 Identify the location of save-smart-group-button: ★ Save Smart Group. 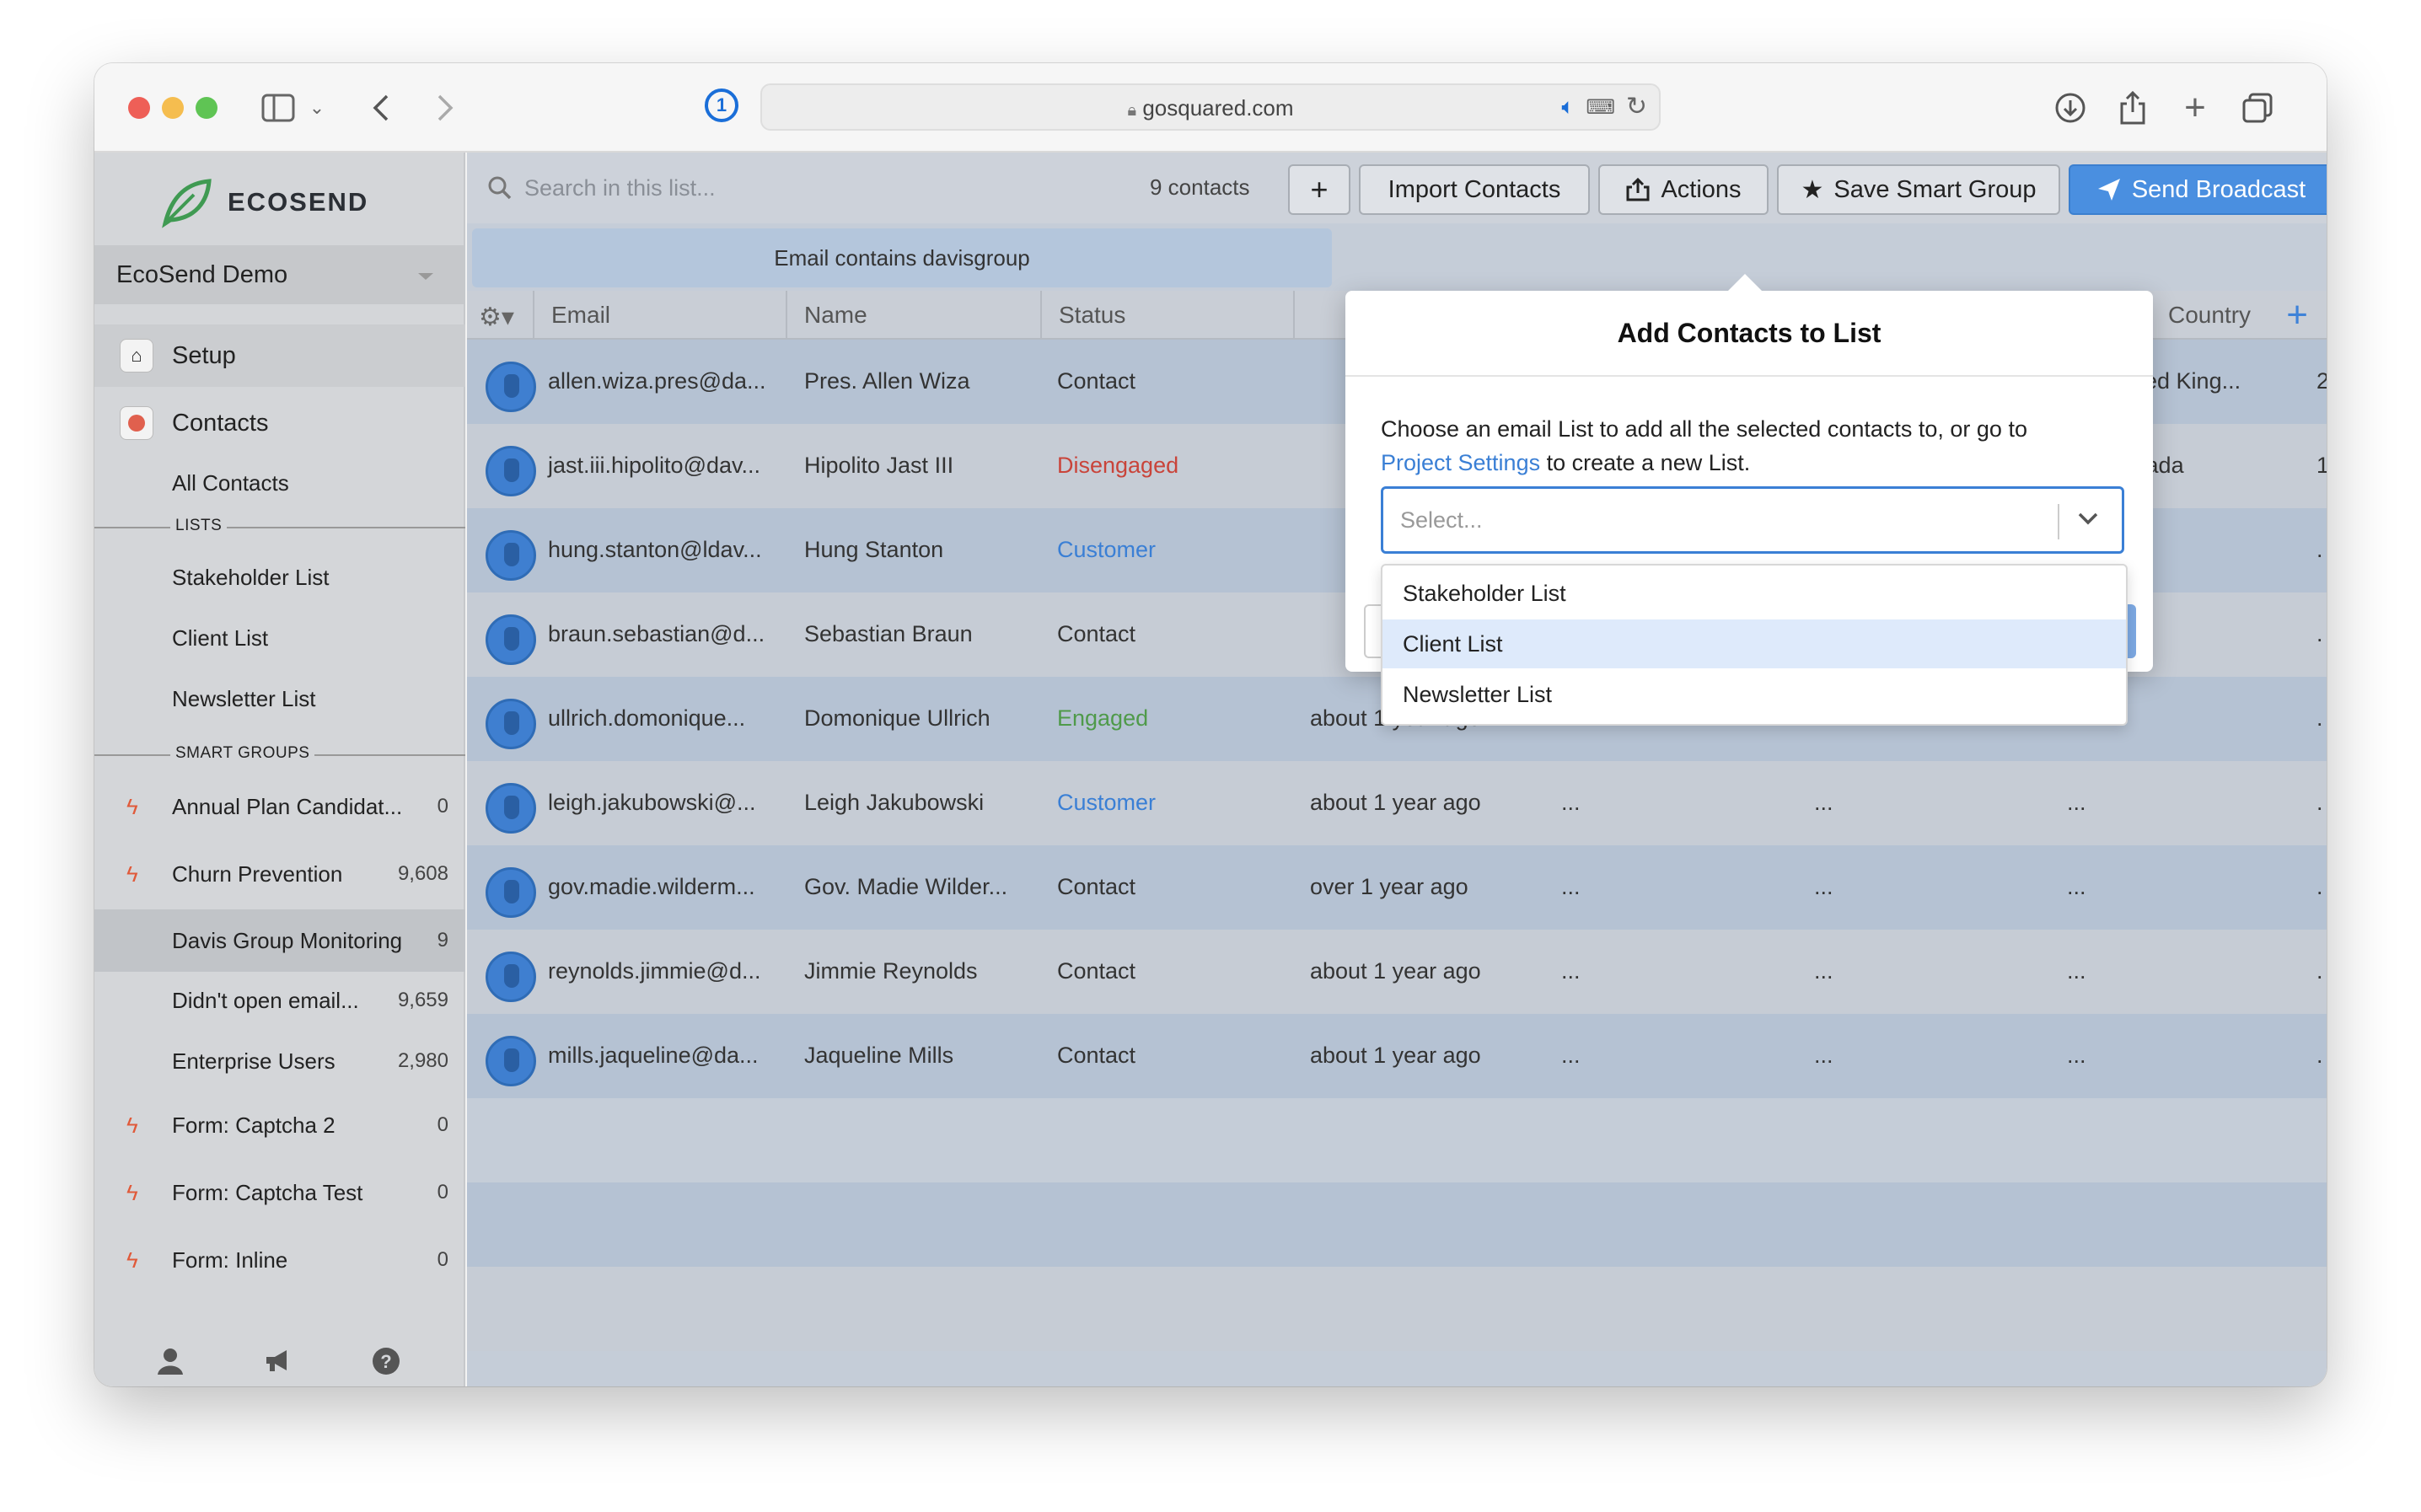
(1918, 189).